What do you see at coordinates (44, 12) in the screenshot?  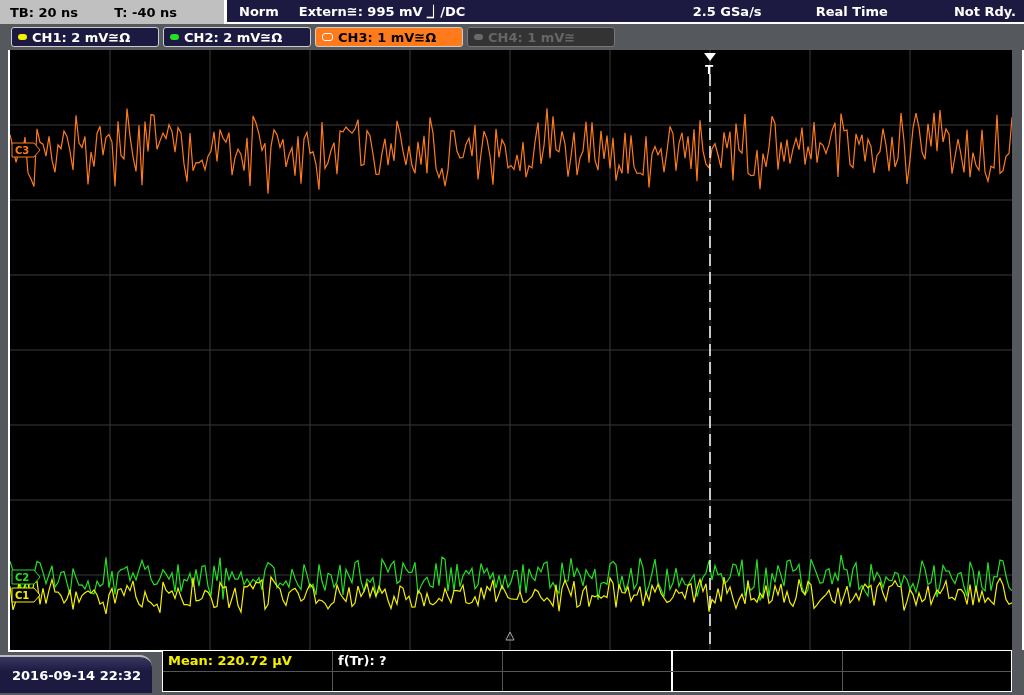 I see `timebase-readout: TB: 20 ns` at bounding box center [44, 12].